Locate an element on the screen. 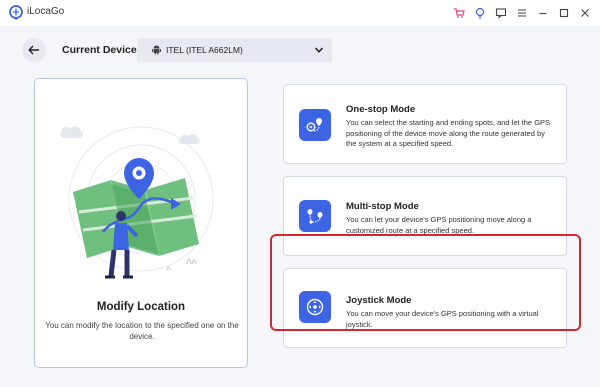 Image resolution: width=600 pixels, height=387 pixels. maximize-icon is located at coordinates (563, 13).